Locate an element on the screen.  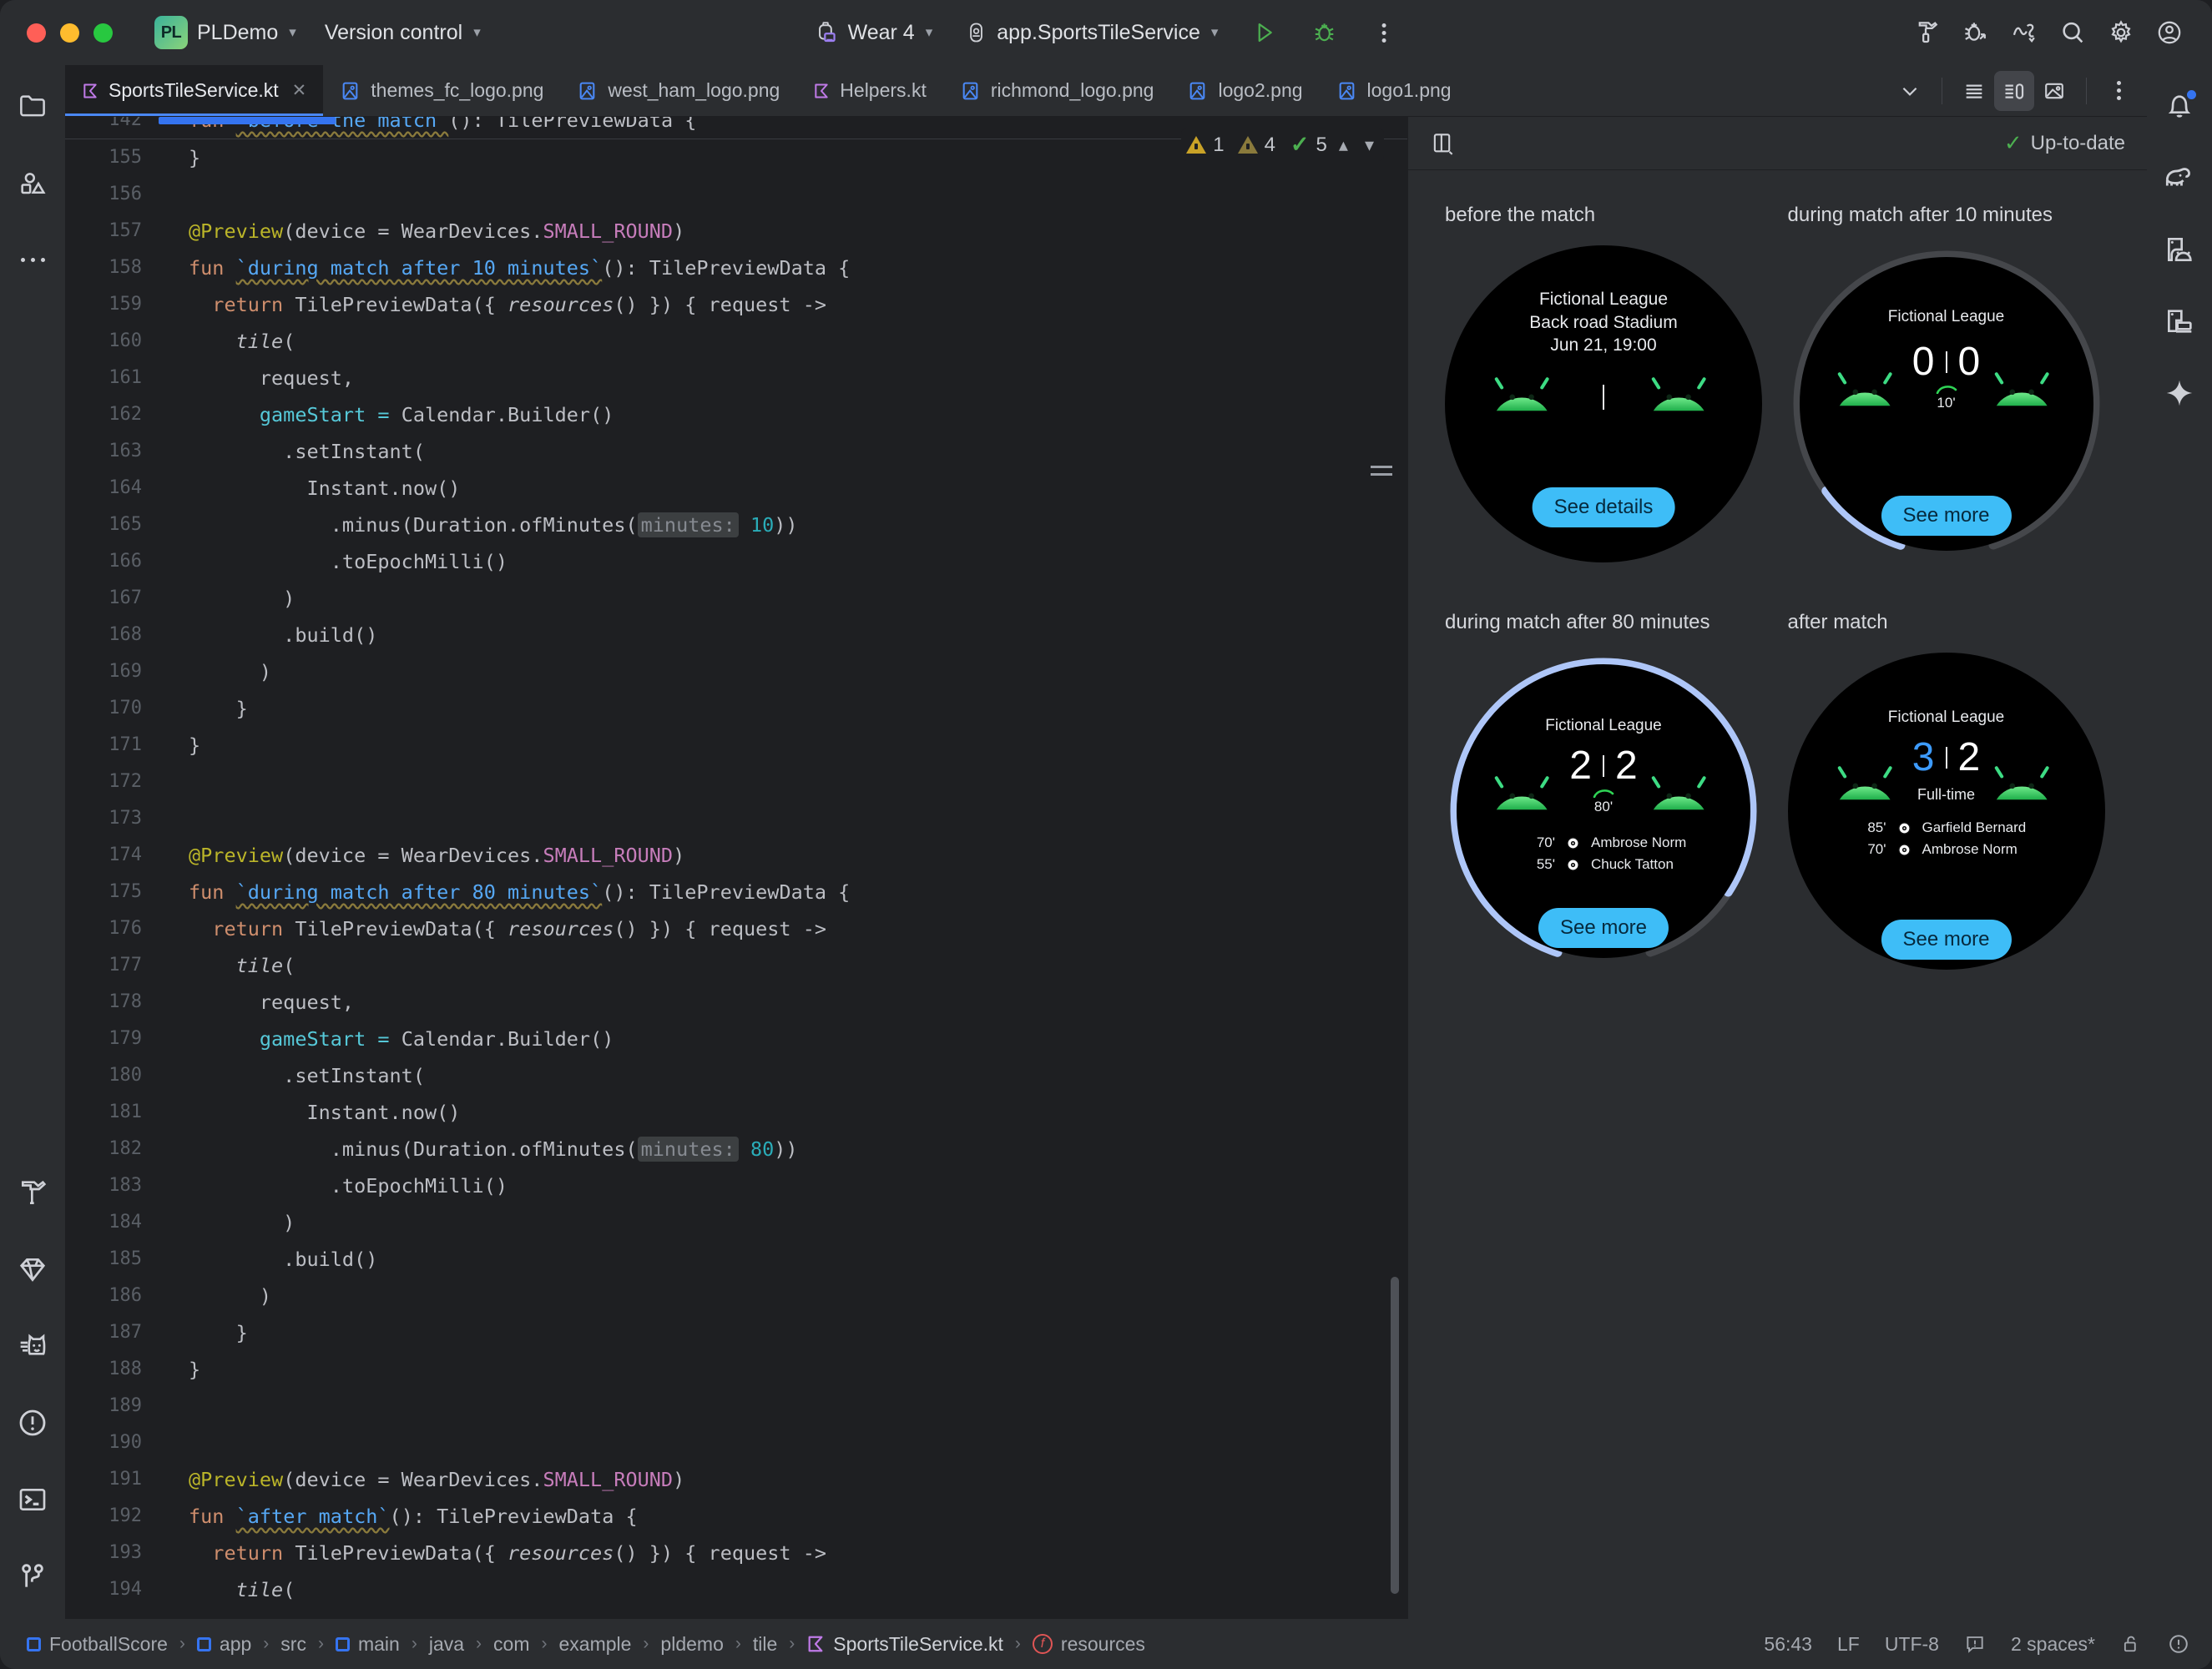
tile-label: before the match is located at coordinates (1520, 215).